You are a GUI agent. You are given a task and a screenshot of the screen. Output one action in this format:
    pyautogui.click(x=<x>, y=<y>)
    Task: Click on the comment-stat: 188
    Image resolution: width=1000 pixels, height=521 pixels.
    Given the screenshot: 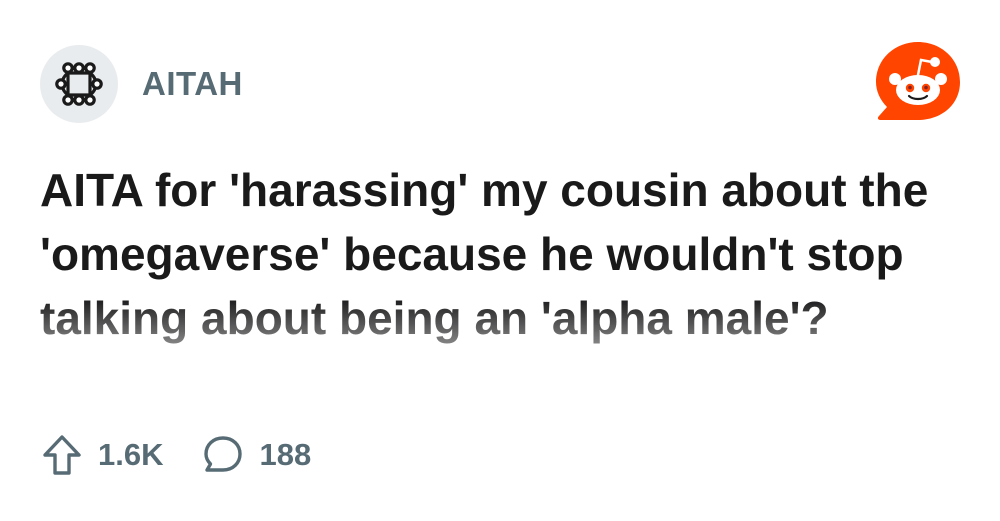 What is the action you would take?
    pyautogui.click(x=256, y=455)
    